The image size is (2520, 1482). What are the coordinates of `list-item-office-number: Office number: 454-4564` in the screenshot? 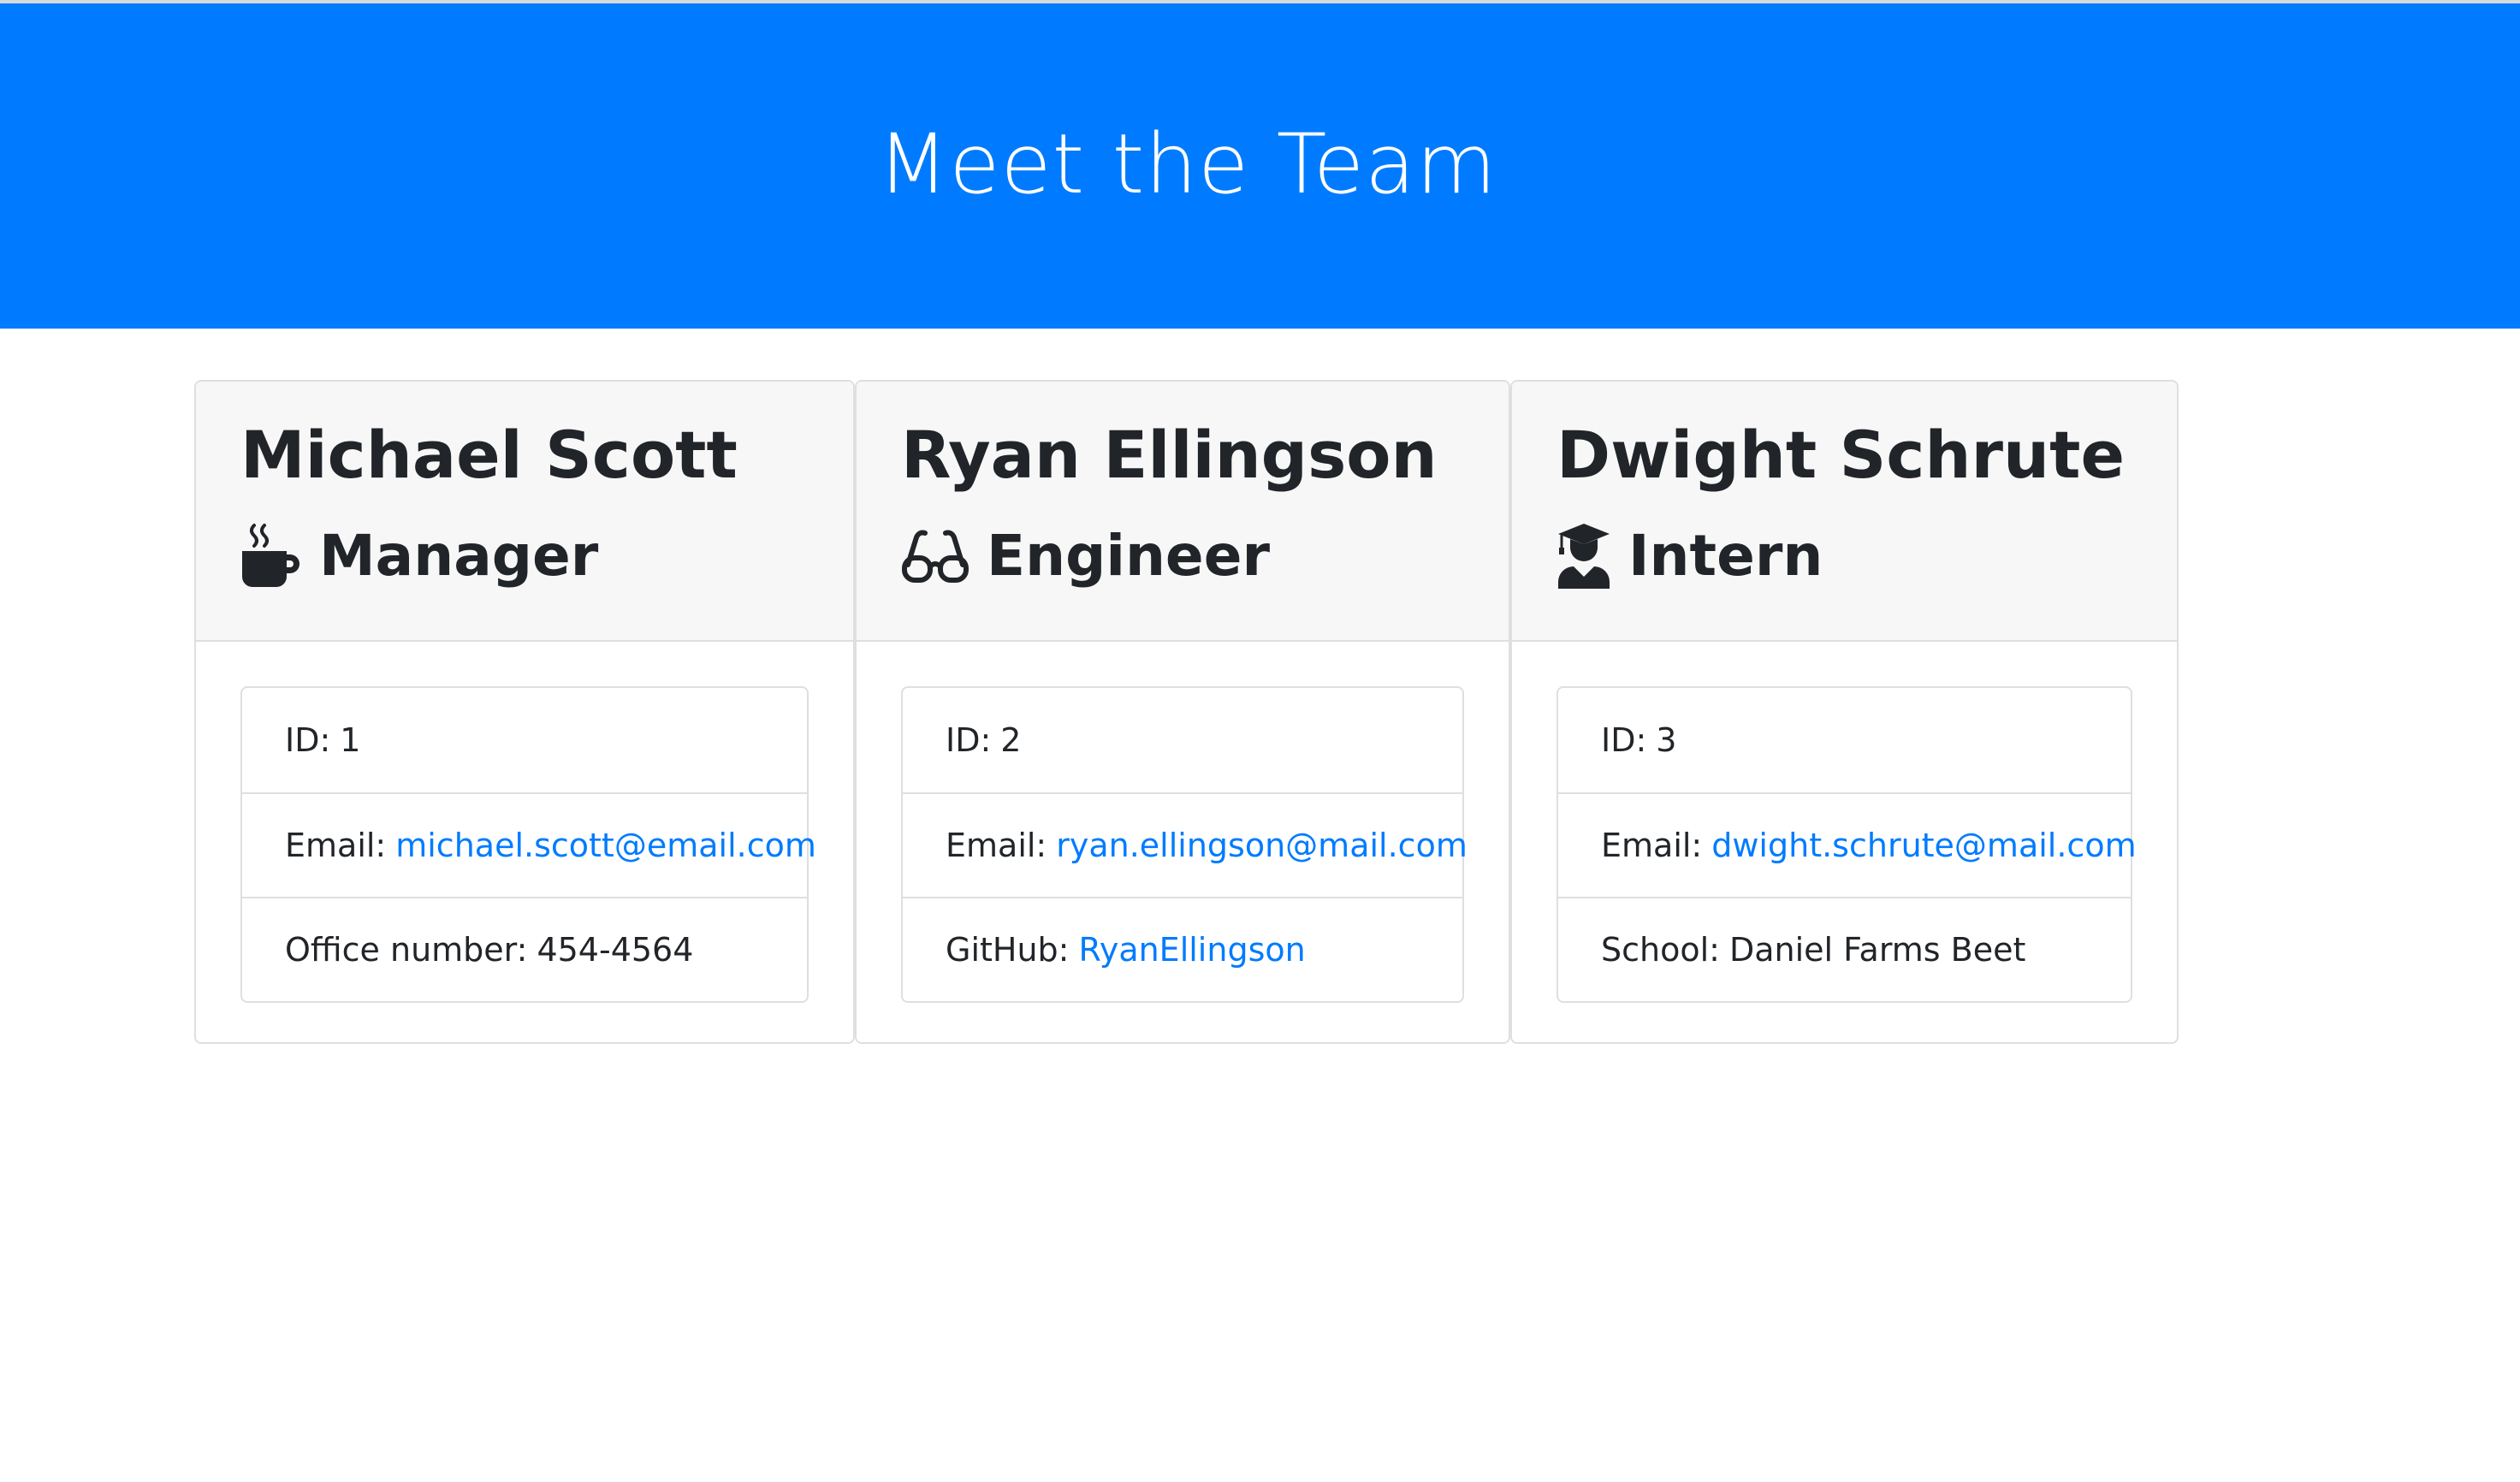 It's located at (524, 949).